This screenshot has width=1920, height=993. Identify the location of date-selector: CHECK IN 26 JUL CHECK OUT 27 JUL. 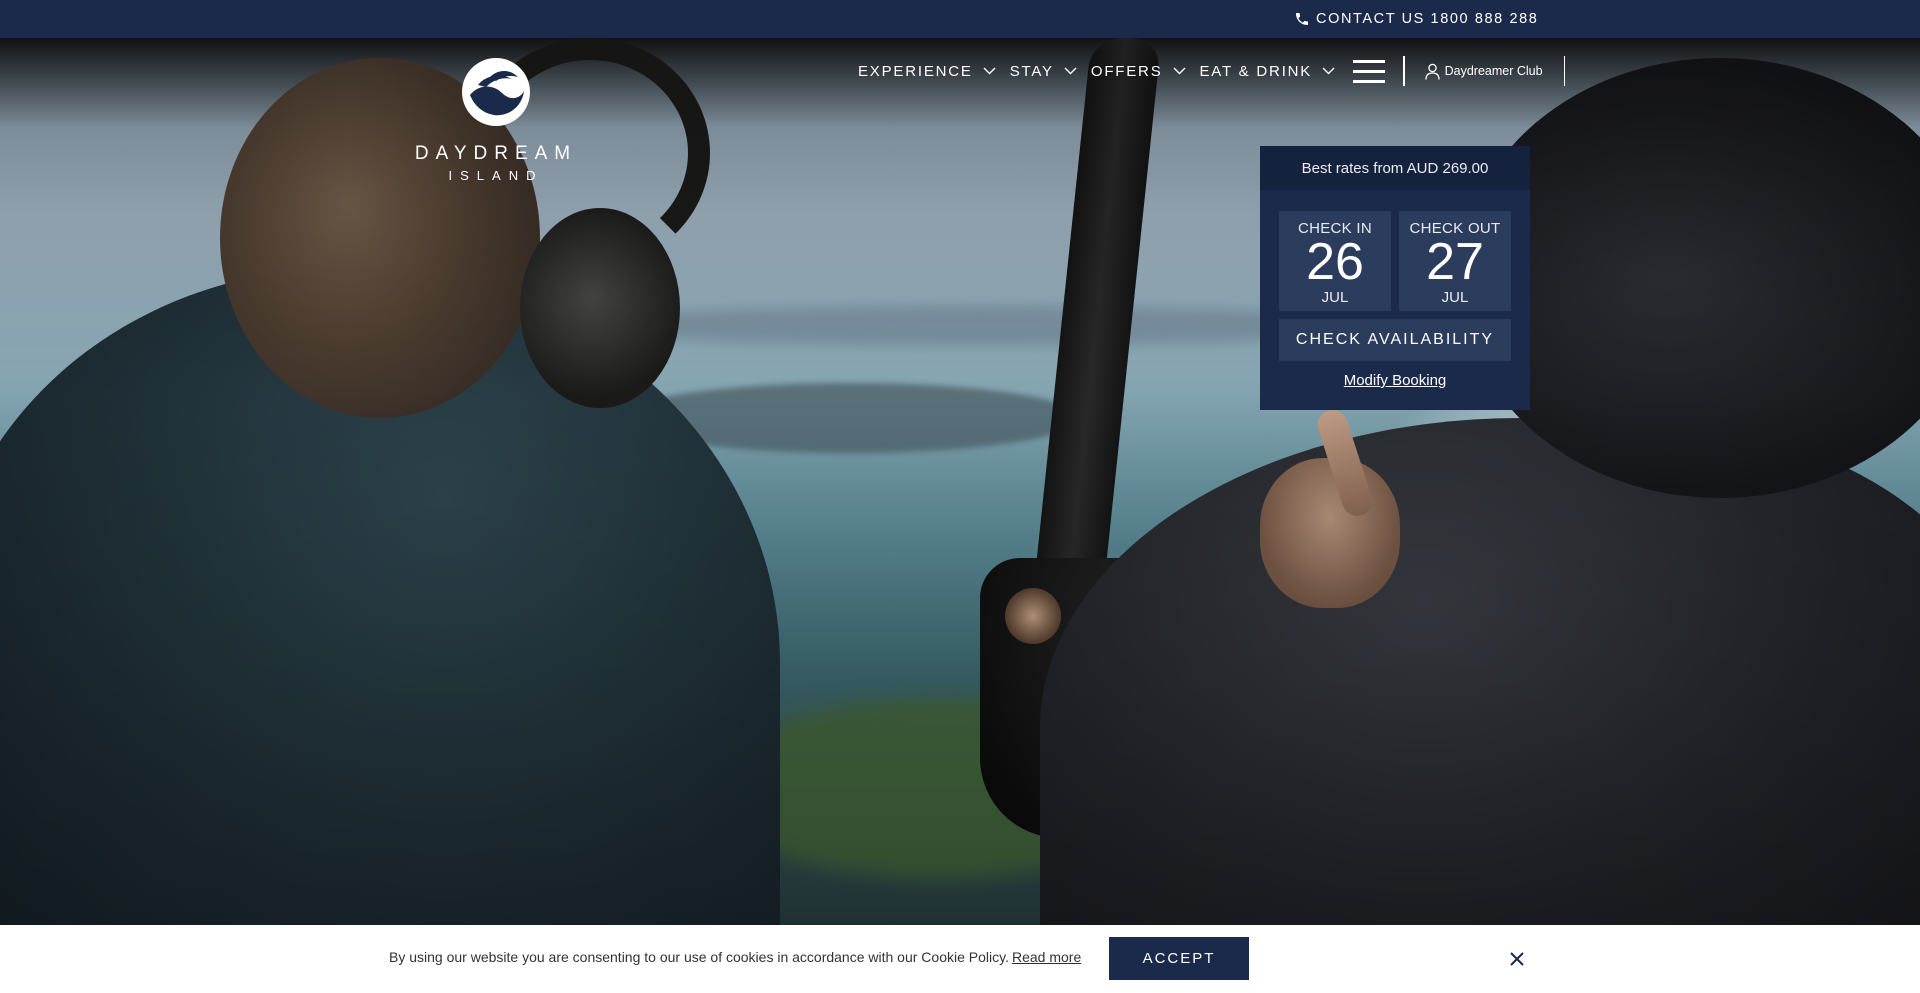
(1395, 250).